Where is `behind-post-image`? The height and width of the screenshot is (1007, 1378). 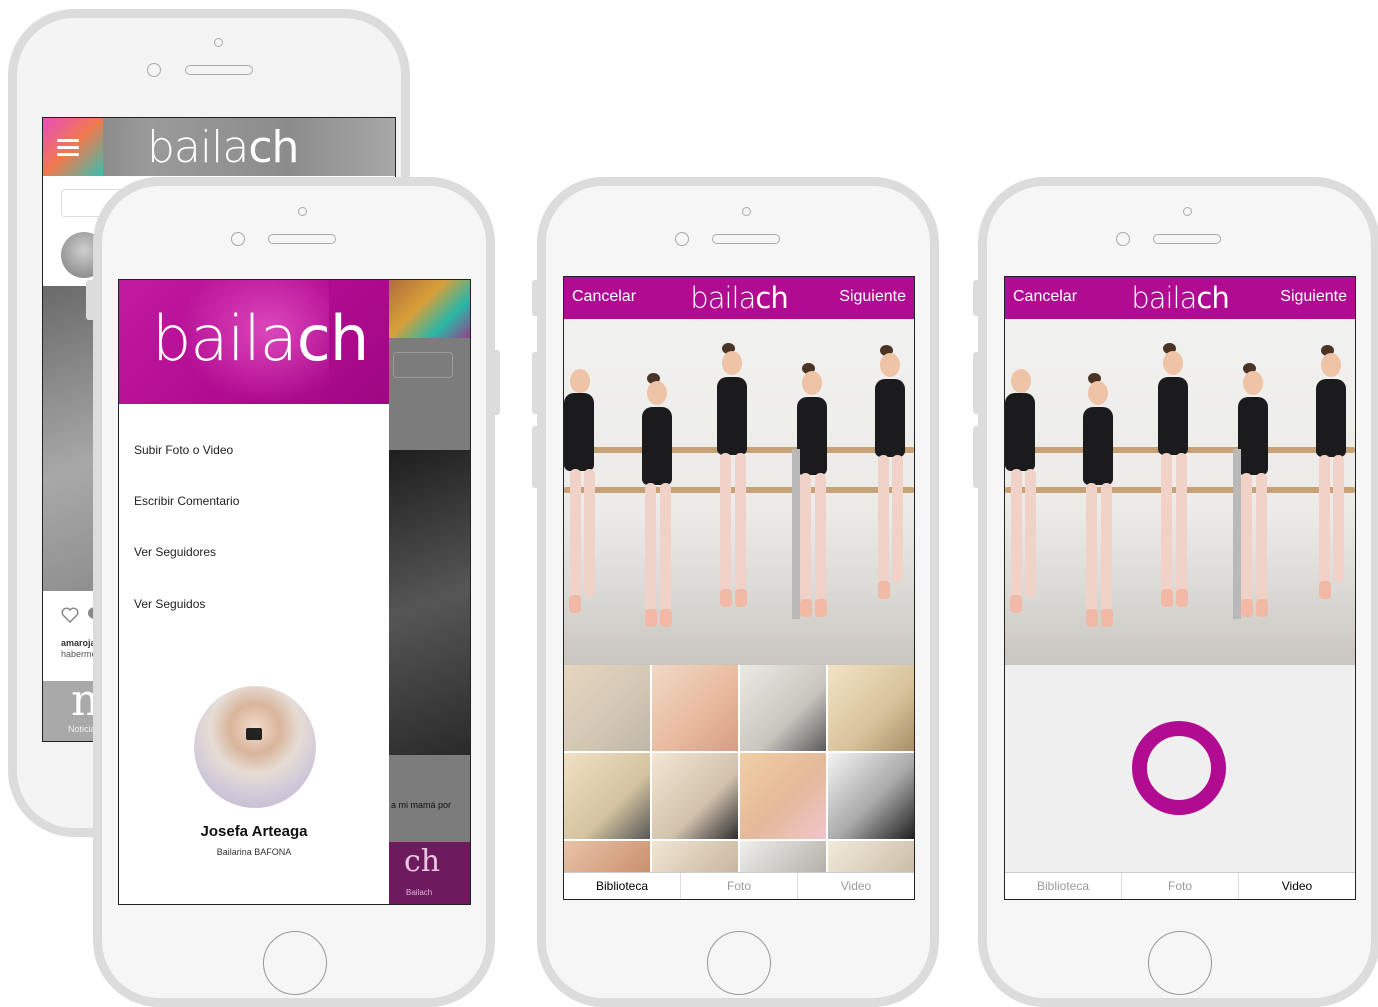 behind-post-image is located at coordinates (429, 602).